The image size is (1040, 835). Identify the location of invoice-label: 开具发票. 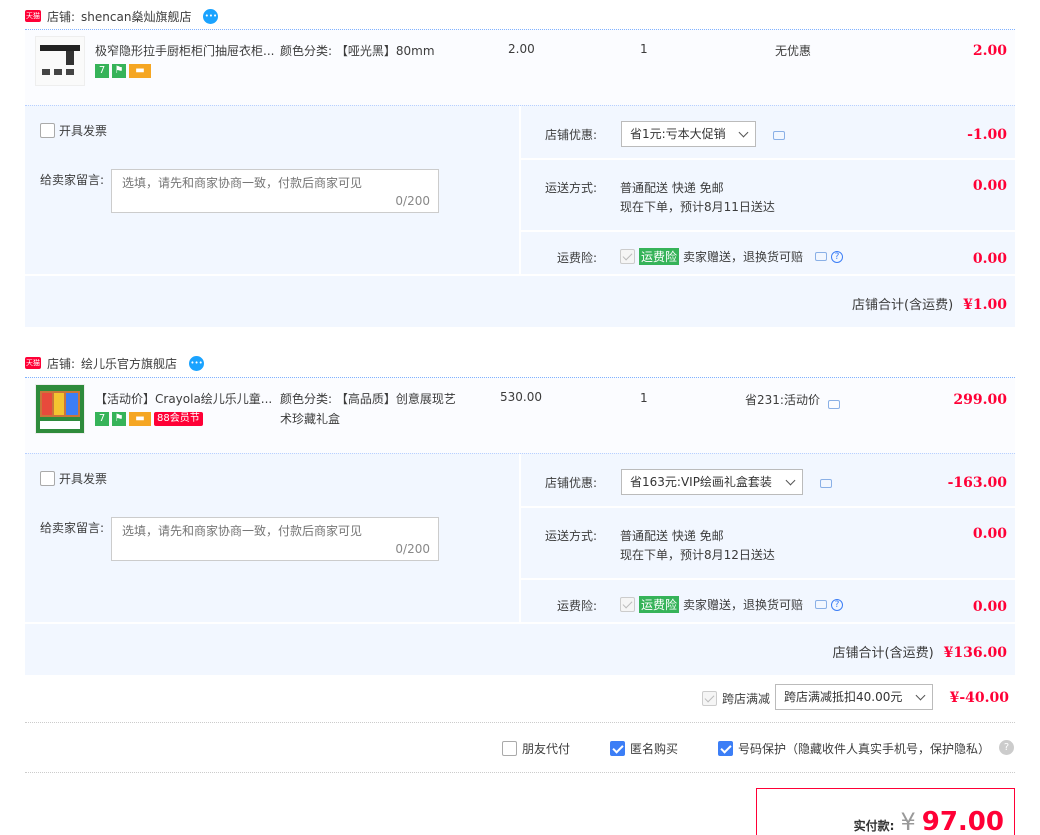
(83, 479).